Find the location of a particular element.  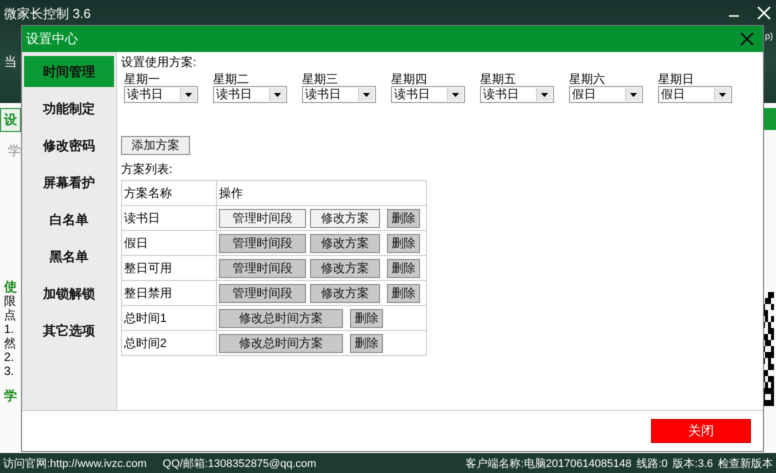

partial-text: 3. is located at coordinates (10, 371).